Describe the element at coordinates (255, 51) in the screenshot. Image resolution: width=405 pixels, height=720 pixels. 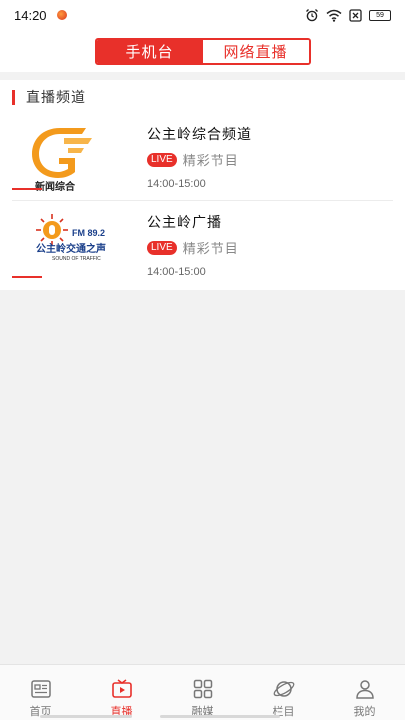
I see `tab-web-live: 网络直播` at that location.